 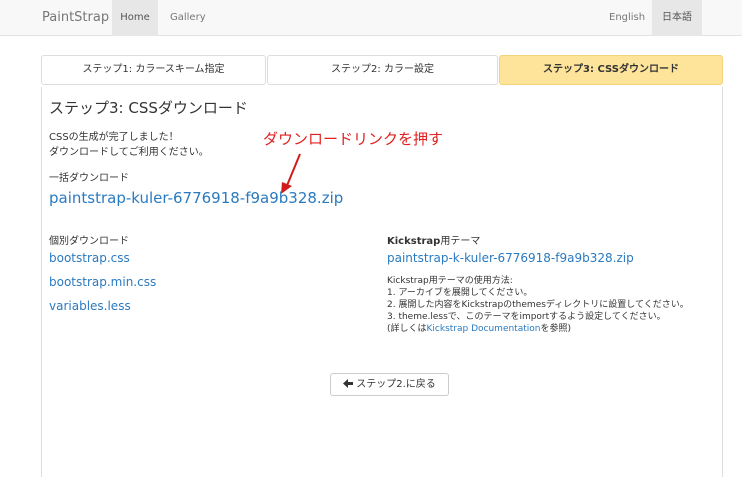 I want to click on usage-4-post: を参照), so click(x=555, y=329).